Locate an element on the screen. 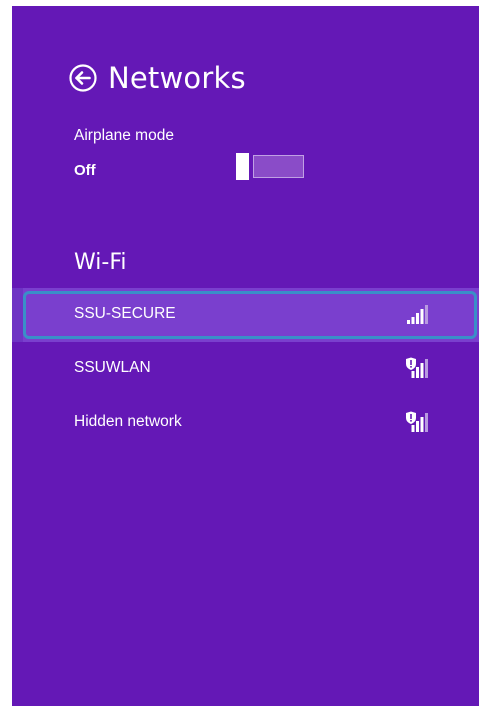 The image size is (479, 719). wifi-heading: Wi-Fi is located at coordinates (100, 262).